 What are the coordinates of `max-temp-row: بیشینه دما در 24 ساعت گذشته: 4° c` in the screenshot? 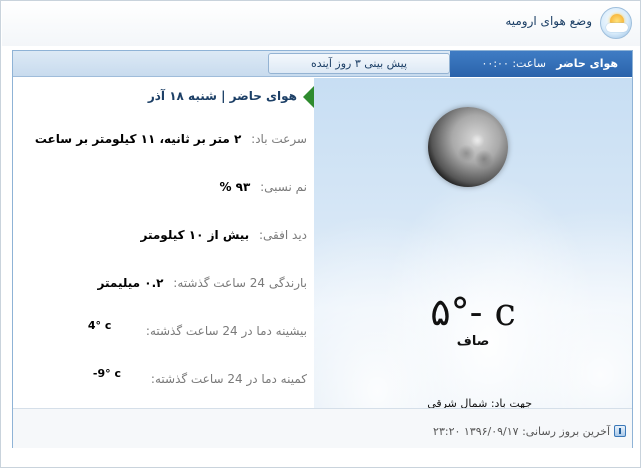 It's located at (197, 328).